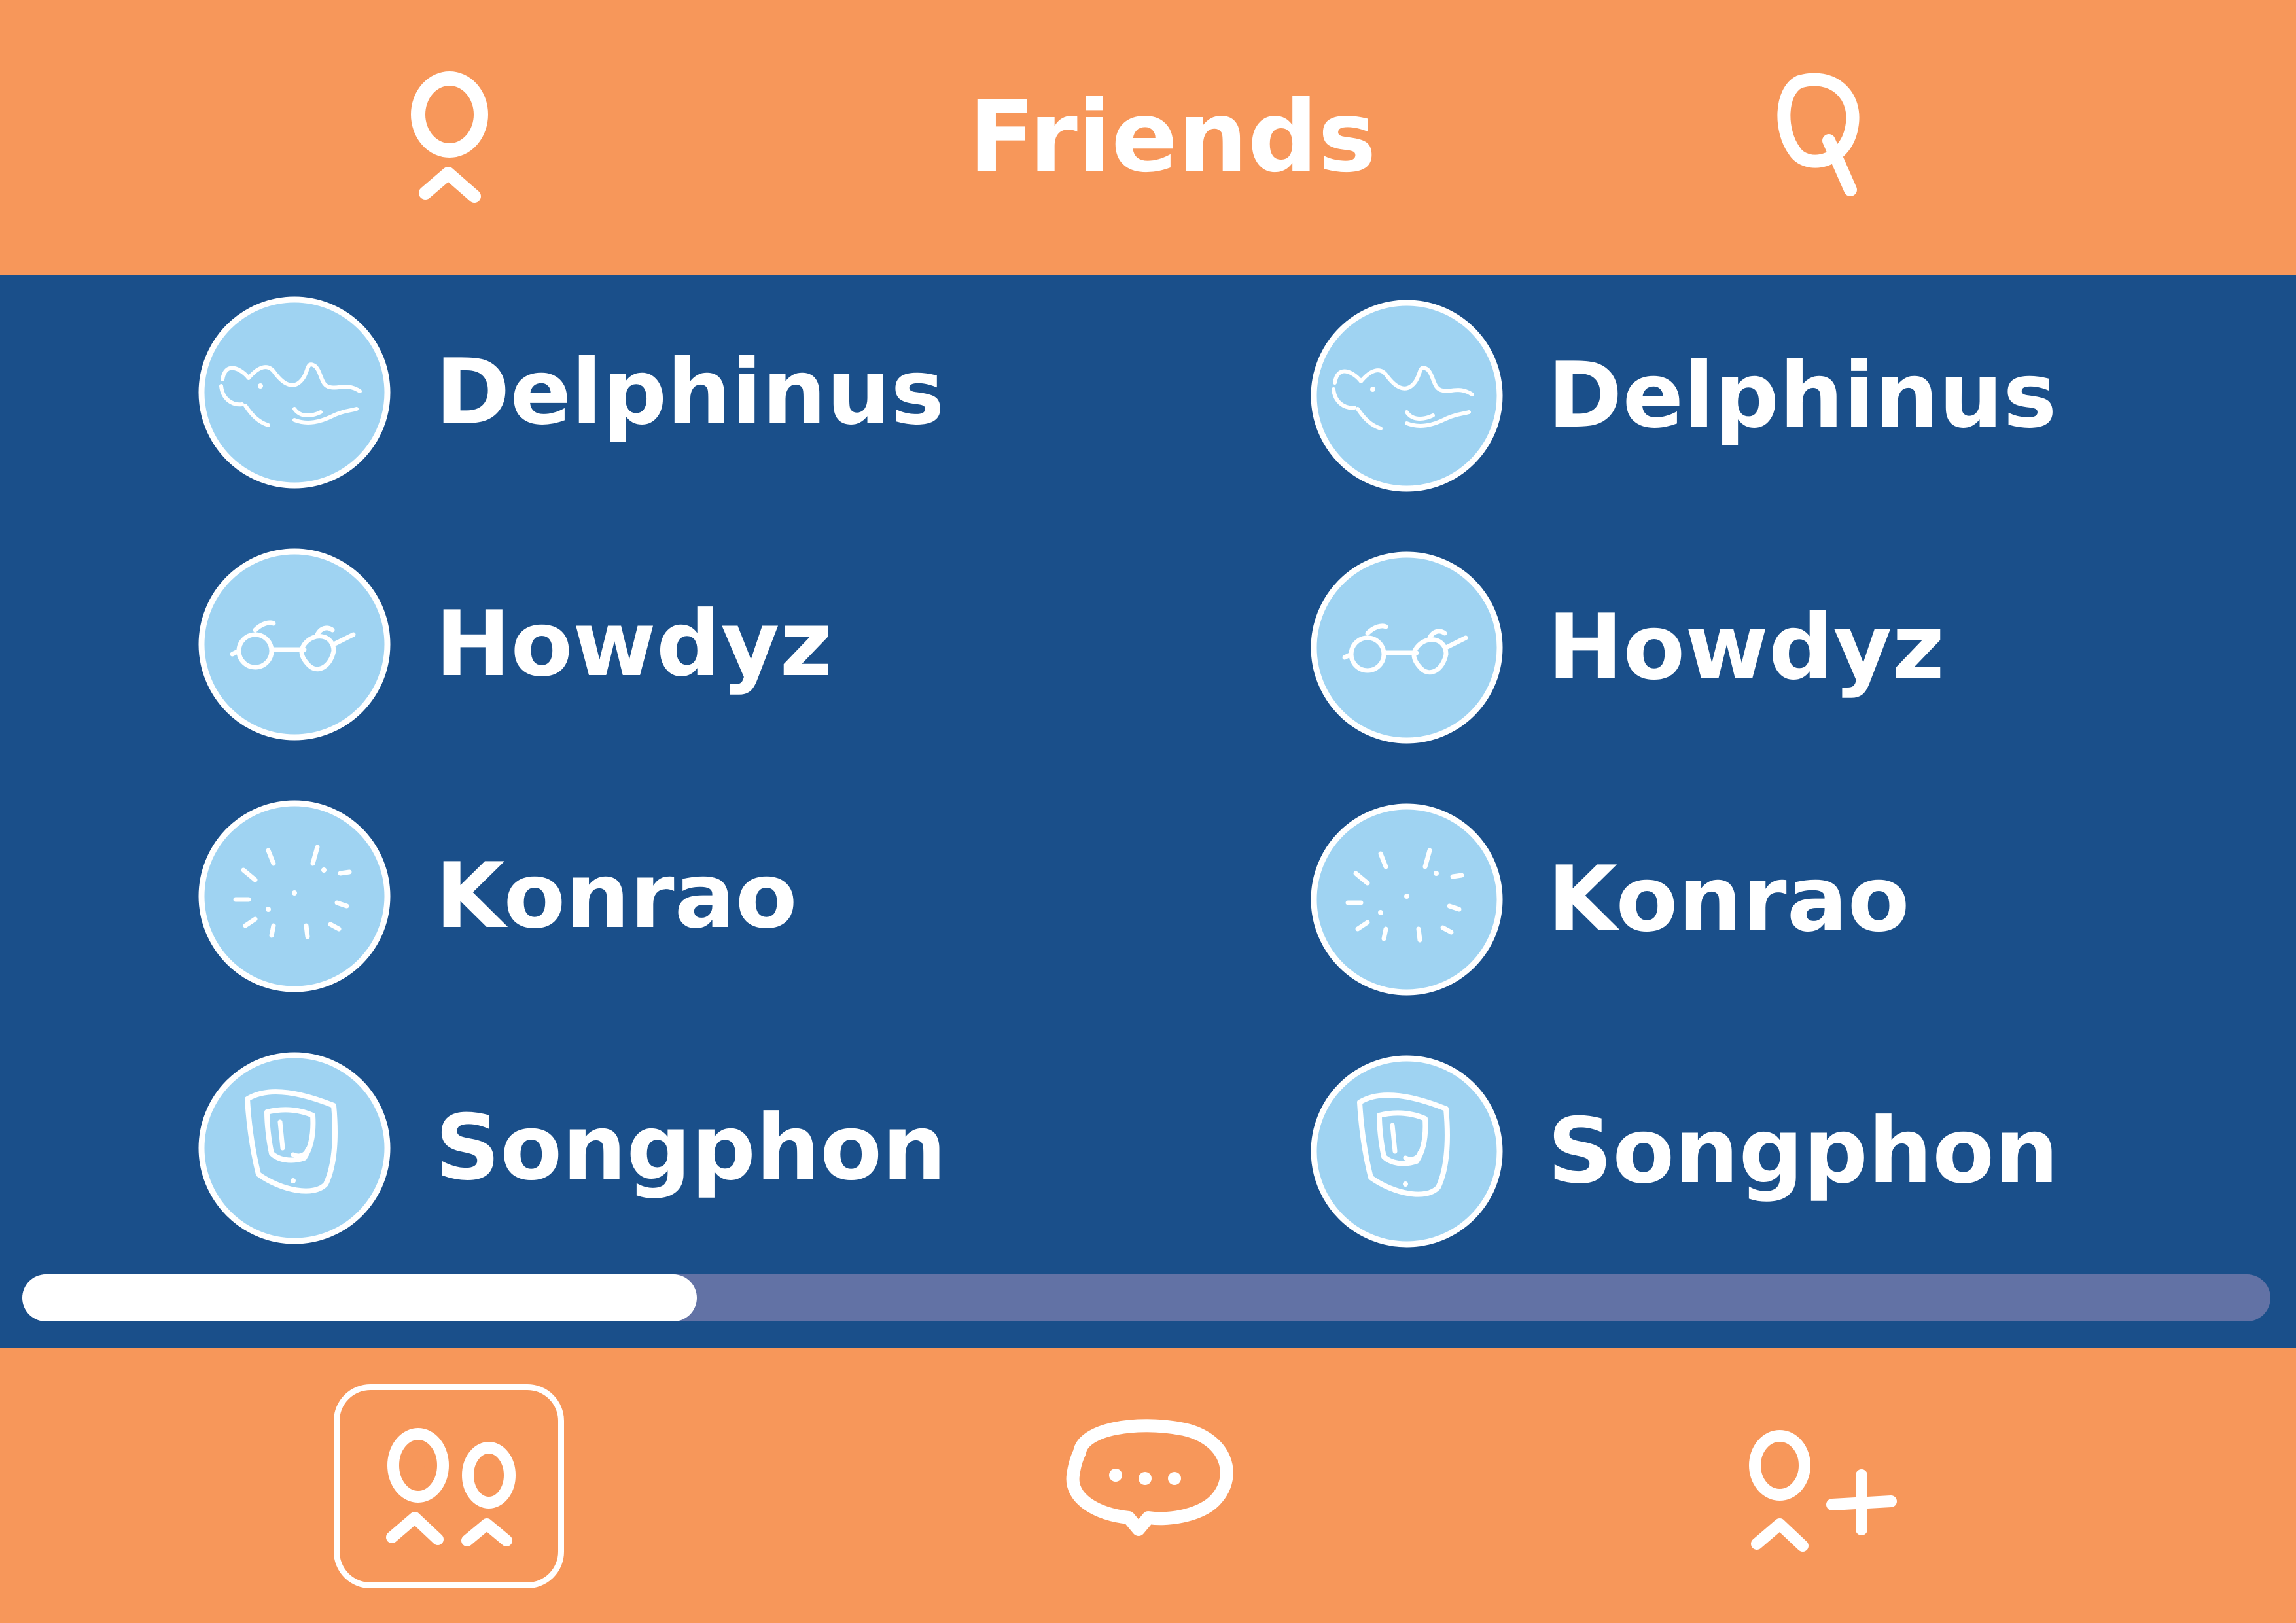  I want to click on add-friend-icon, so click(1819, 1508).